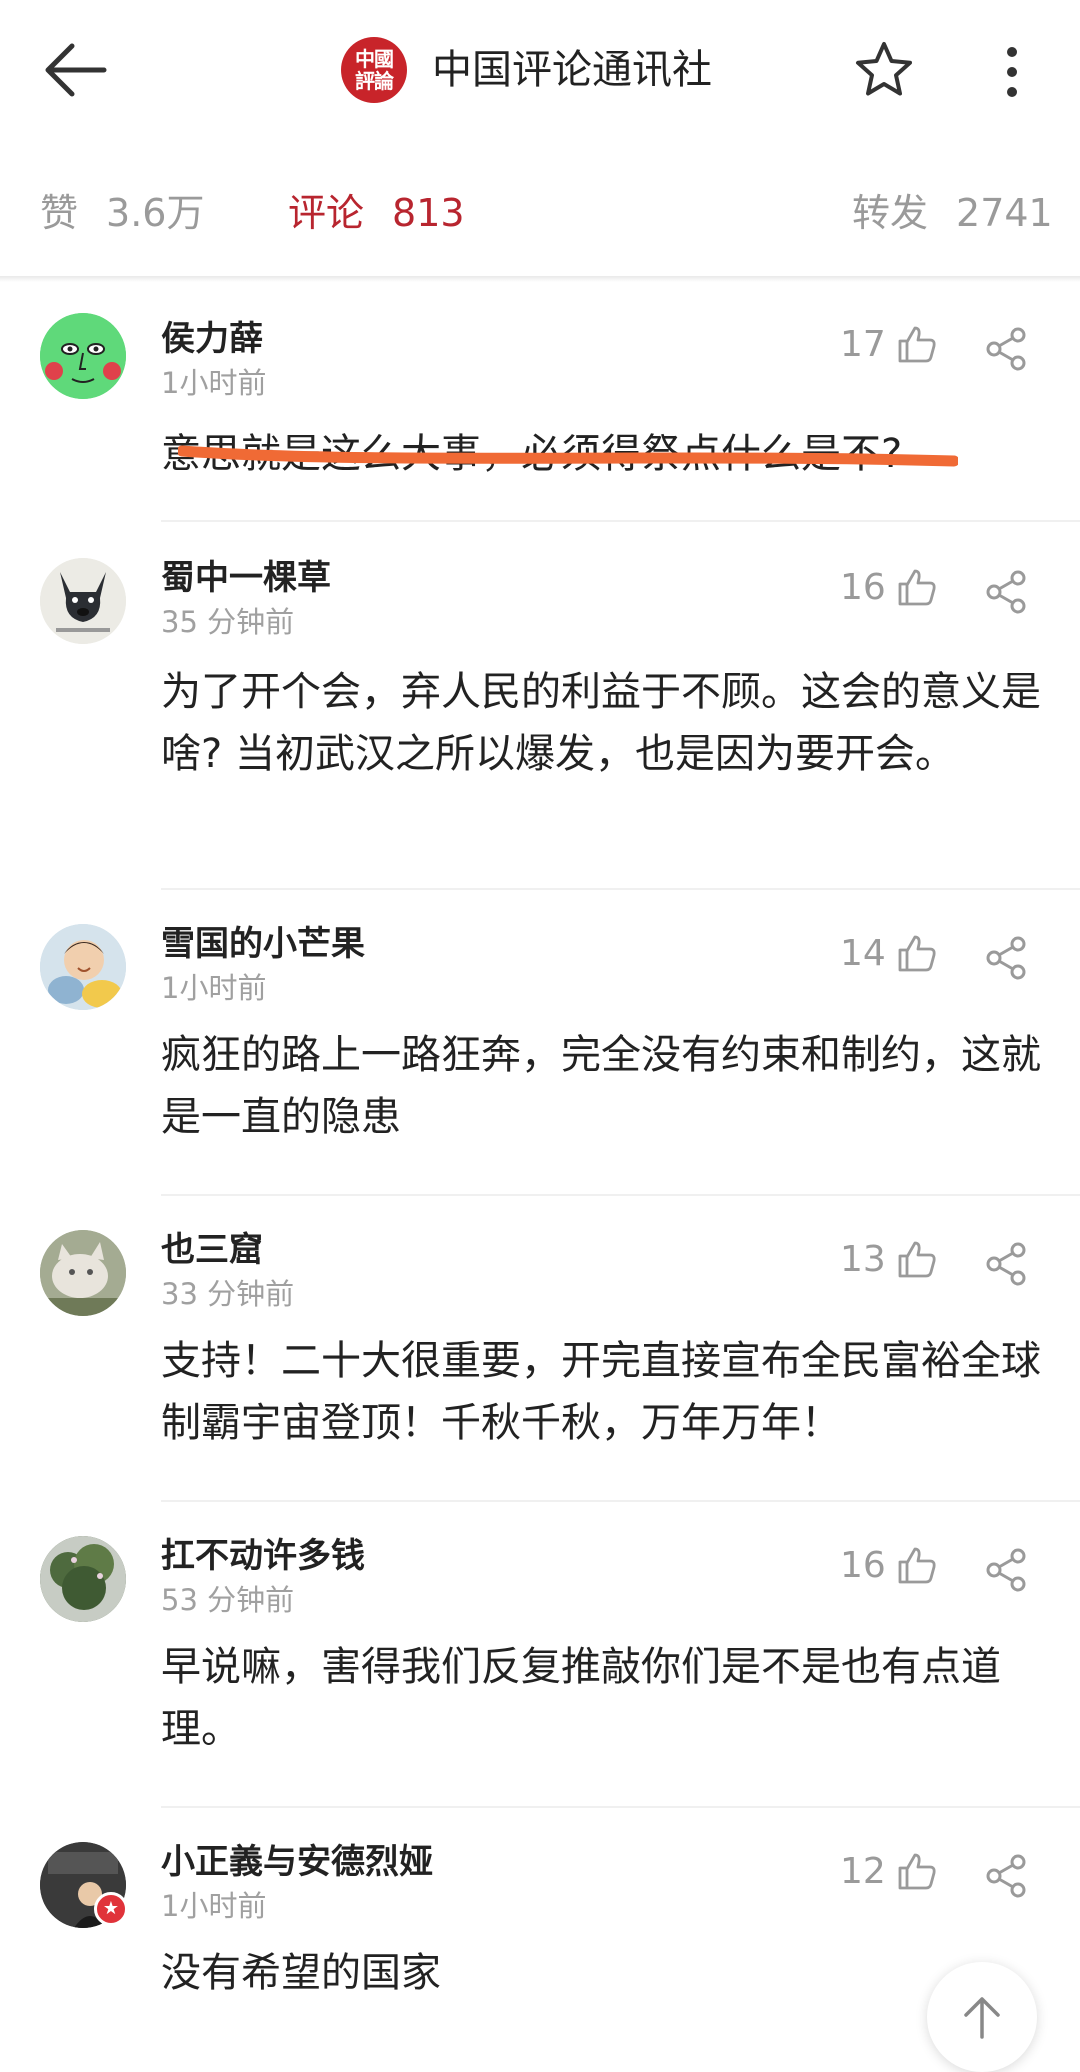 The height and width of the screenshot is (2072, 1080). What do you see at coordinates (111, 1909) in the screenshot?
I see `verified-badge: ★` at bounding box center [111, 1909].